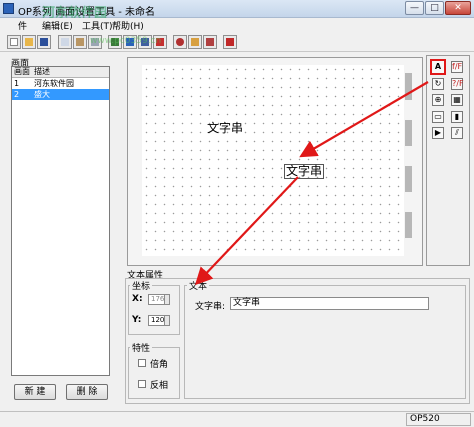 The width and height of the screenshot is (474, 427). I want to click on home-icon, so click(195, 42).